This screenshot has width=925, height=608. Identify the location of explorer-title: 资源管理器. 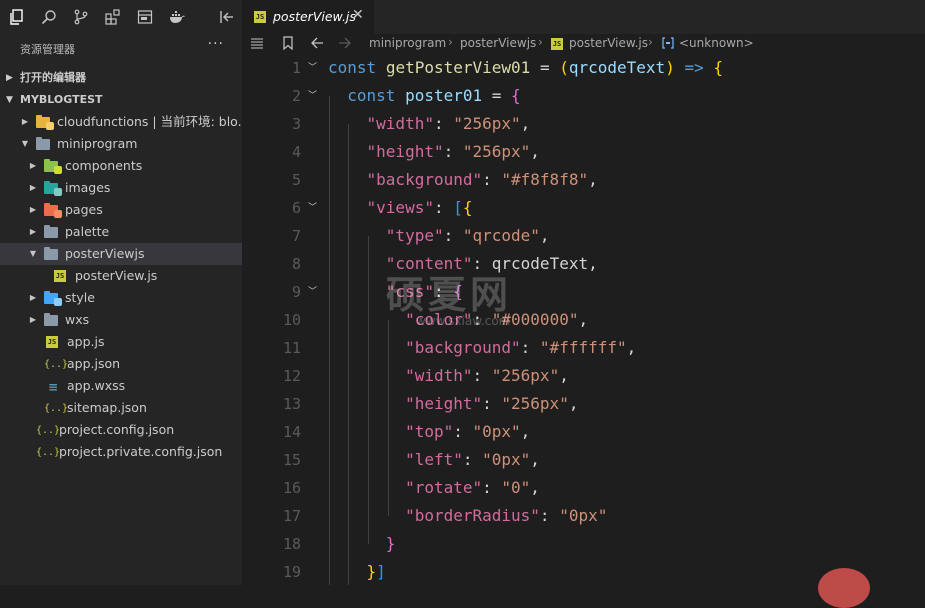
(47, 49).